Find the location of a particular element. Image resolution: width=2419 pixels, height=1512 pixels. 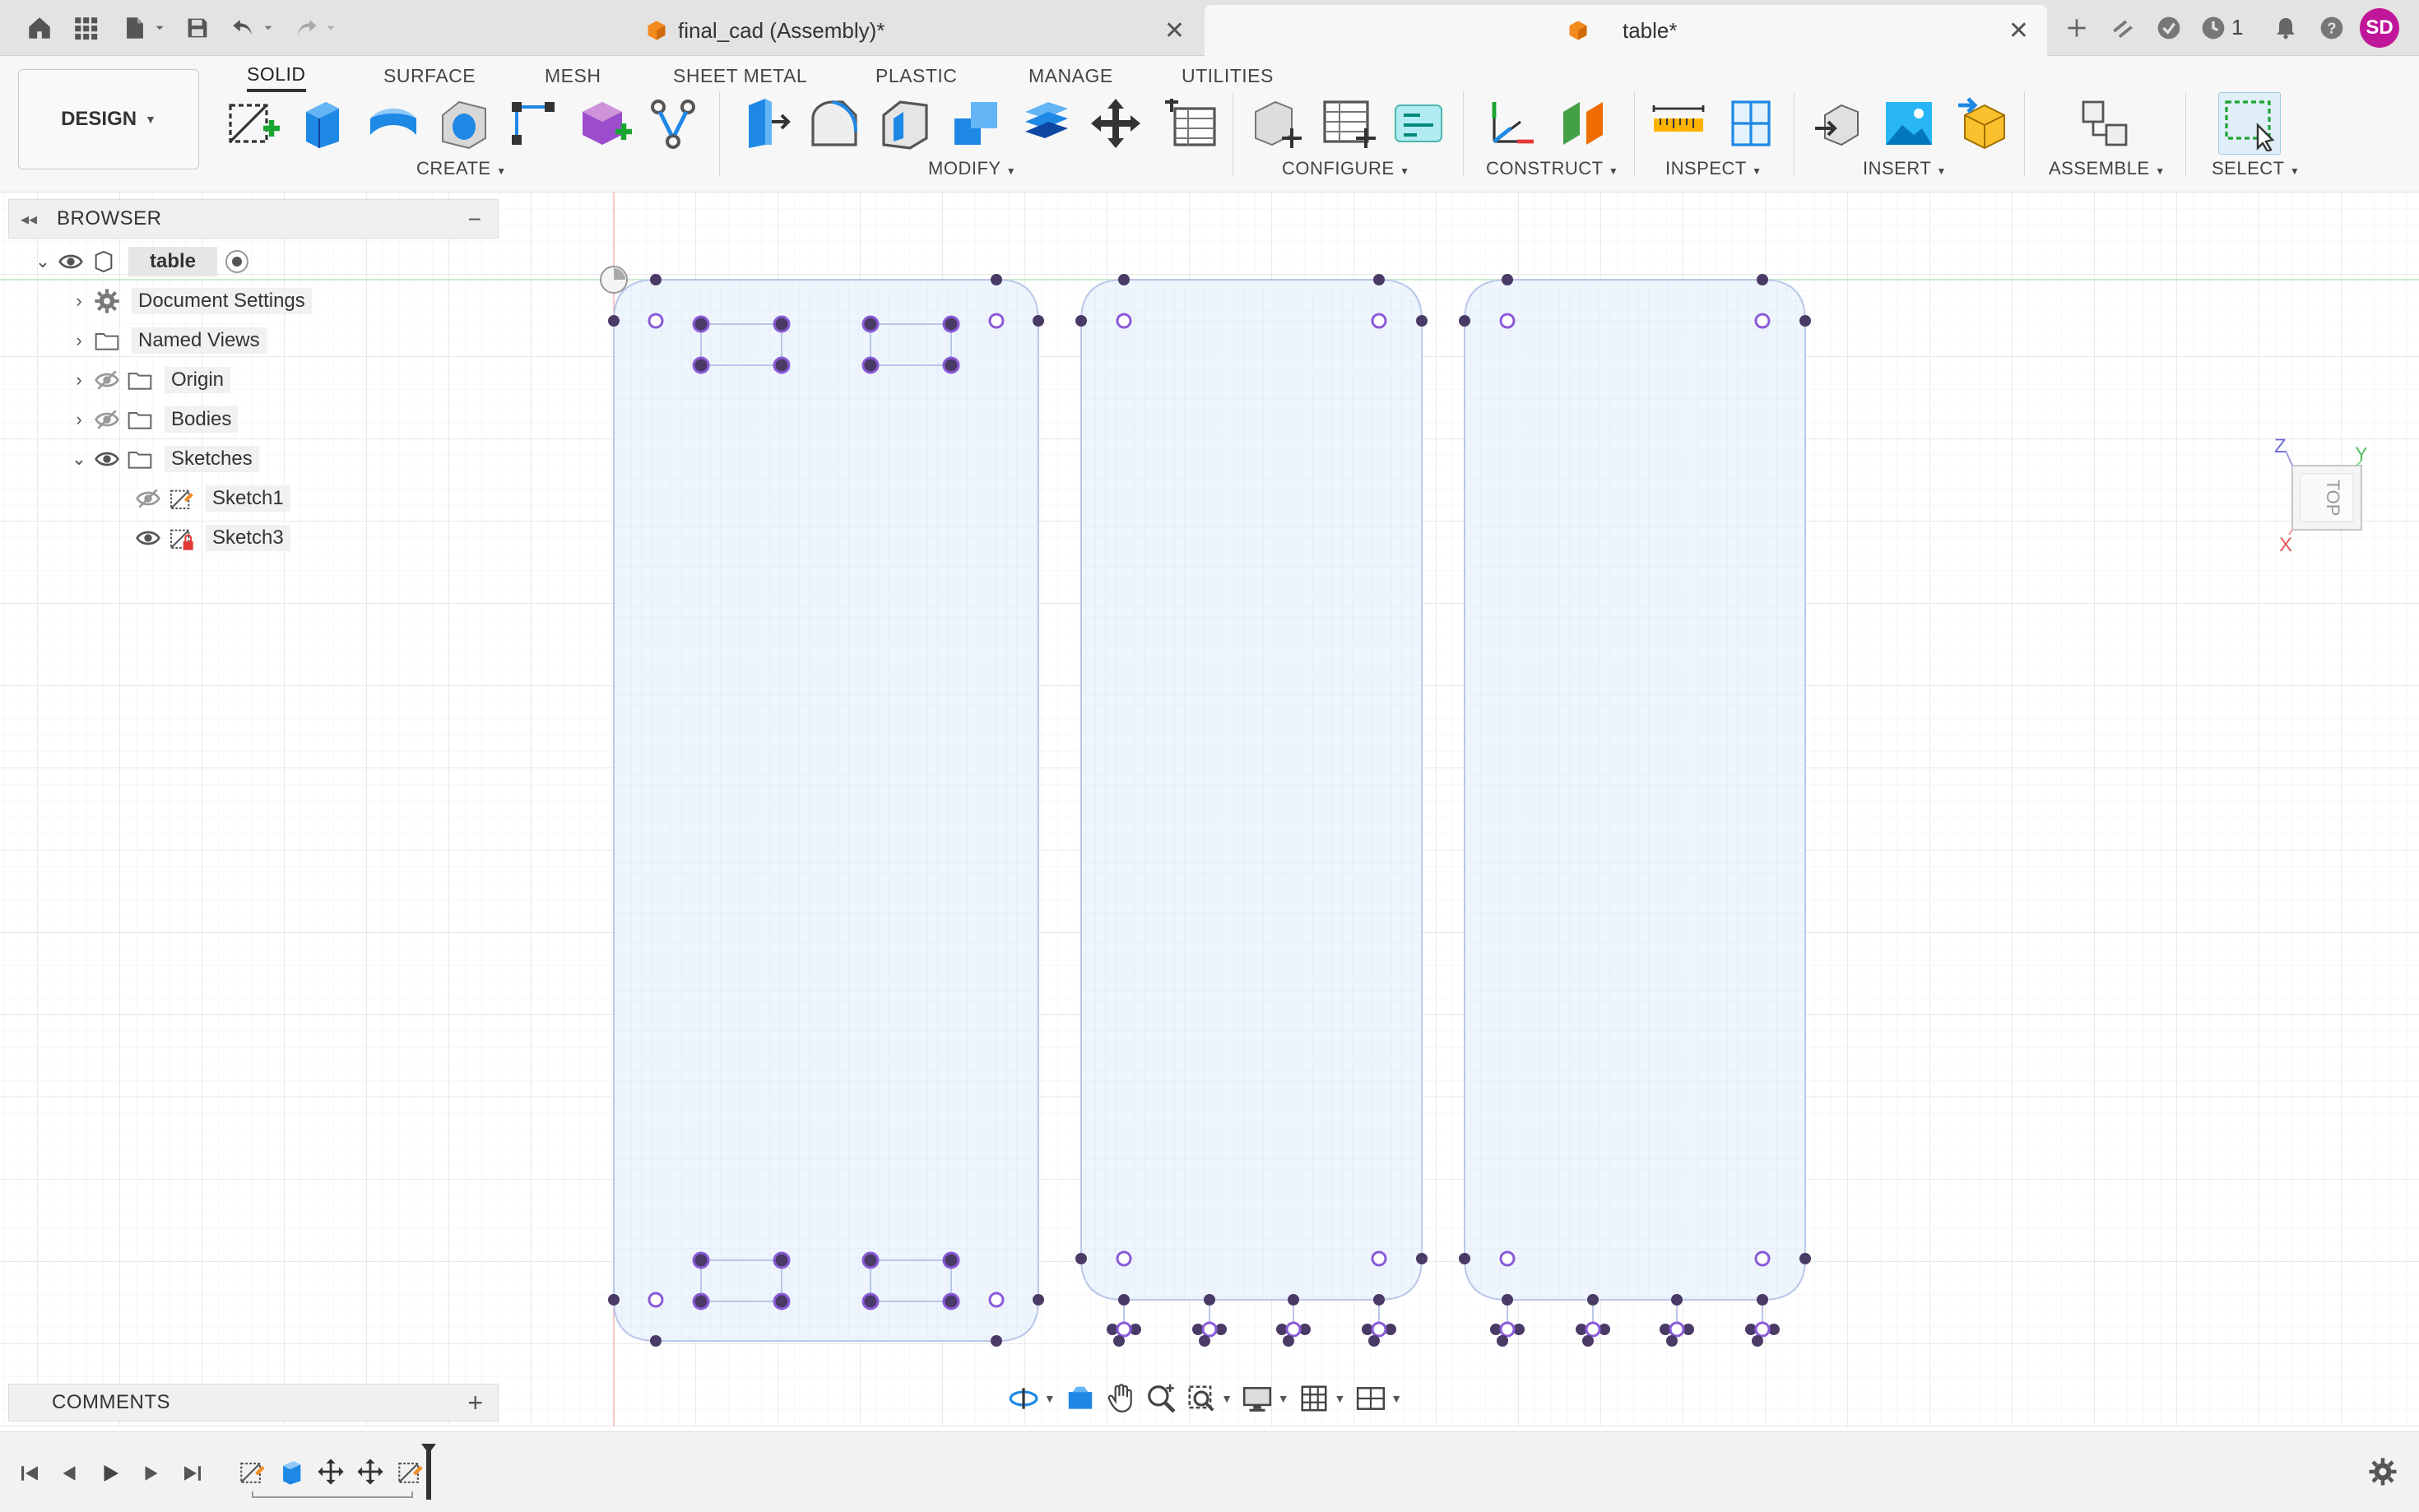

tab-plastic: PLASTIC is located at coordinates (916, 75).